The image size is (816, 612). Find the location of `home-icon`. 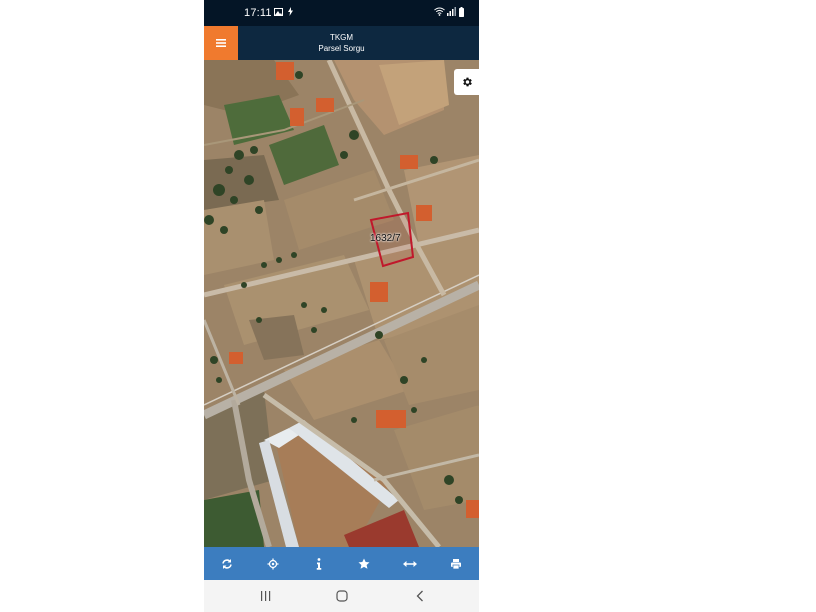

home-icon is located at coordinates (342, 596).